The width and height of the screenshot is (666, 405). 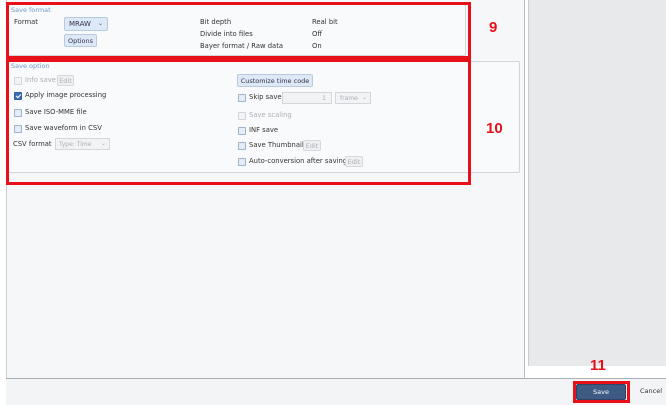 I want to click on footer-bar, so click(x=336, y=391).